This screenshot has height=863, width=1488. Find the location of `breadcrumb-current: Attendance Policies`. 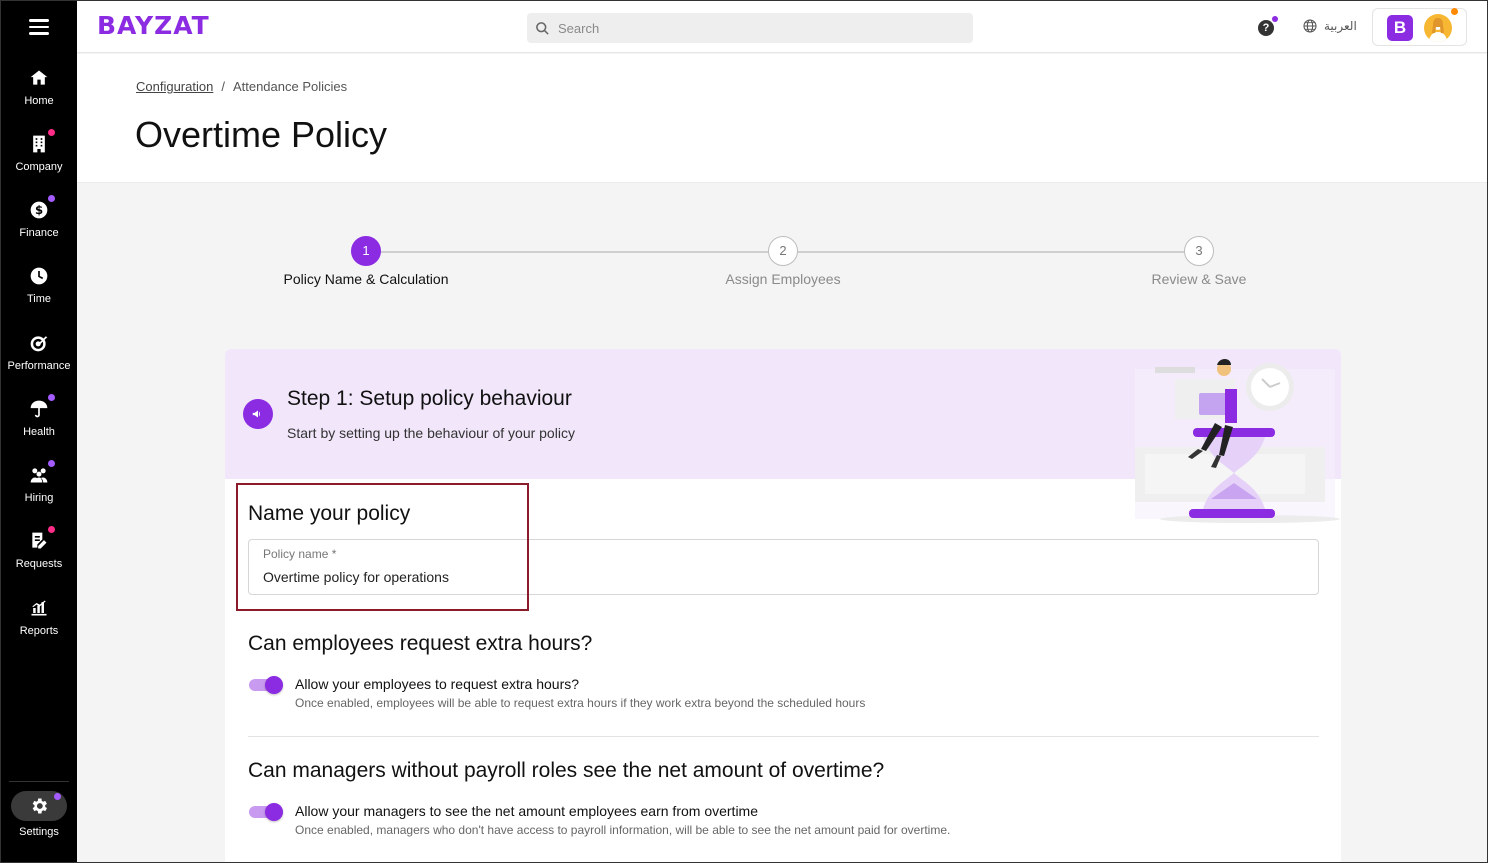

breadcrumb-current: Attendance Policies is located at coordinates (290, 86).